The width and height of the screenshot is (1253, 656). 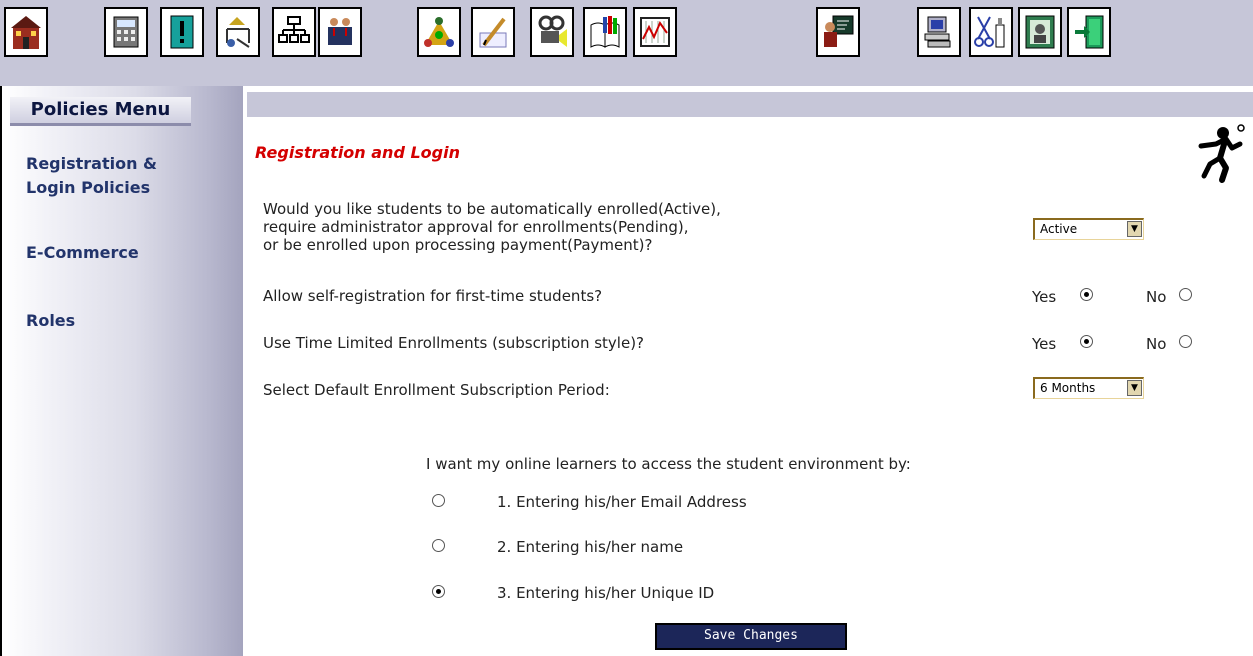 I want to click on self-registration-yes-label: Yes, so click(x=1044, y=297).